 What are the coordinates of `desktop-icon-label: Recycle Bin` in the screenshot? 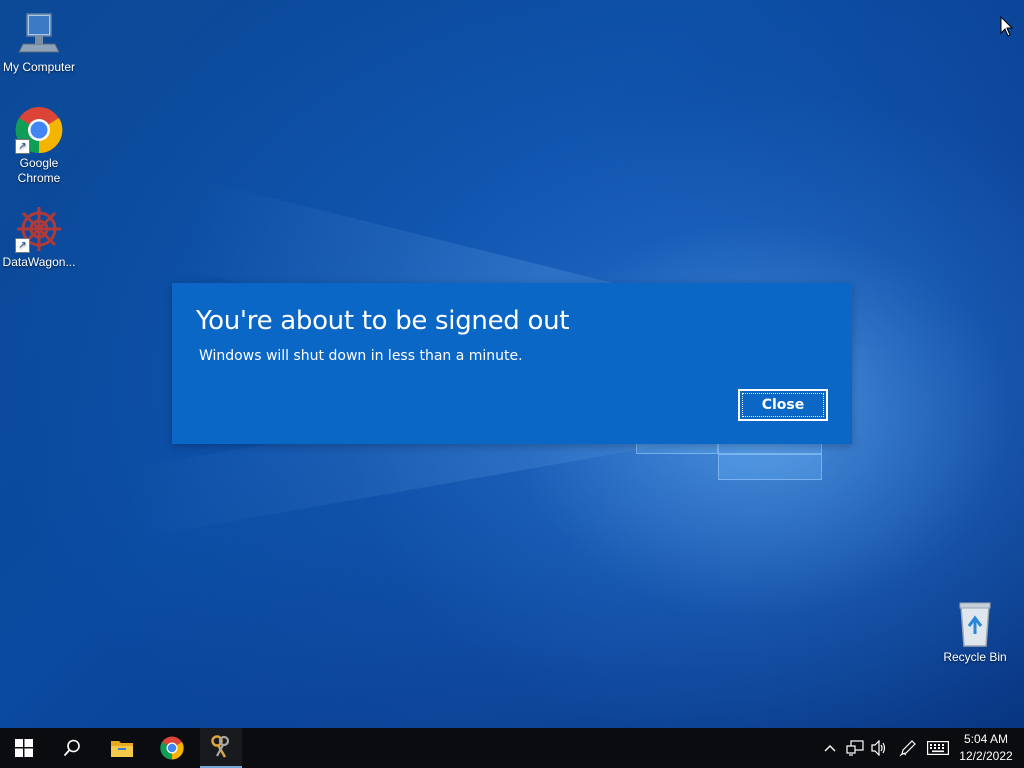 It's located at (975, 657).